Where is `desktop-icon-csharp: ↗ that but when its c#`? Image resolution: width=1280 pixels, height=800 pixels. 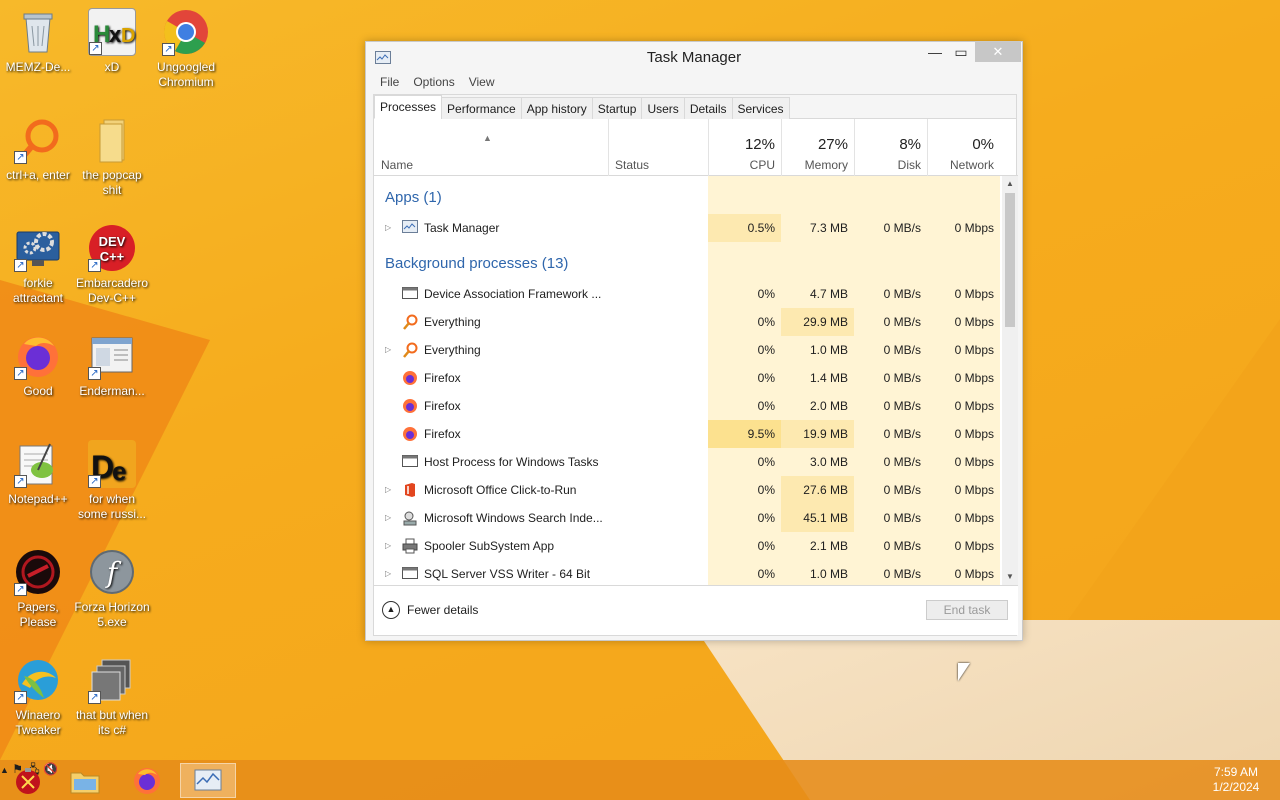
desktop-icon-csharp: ↗ that but when its c# is located at coordinates (112, 697).